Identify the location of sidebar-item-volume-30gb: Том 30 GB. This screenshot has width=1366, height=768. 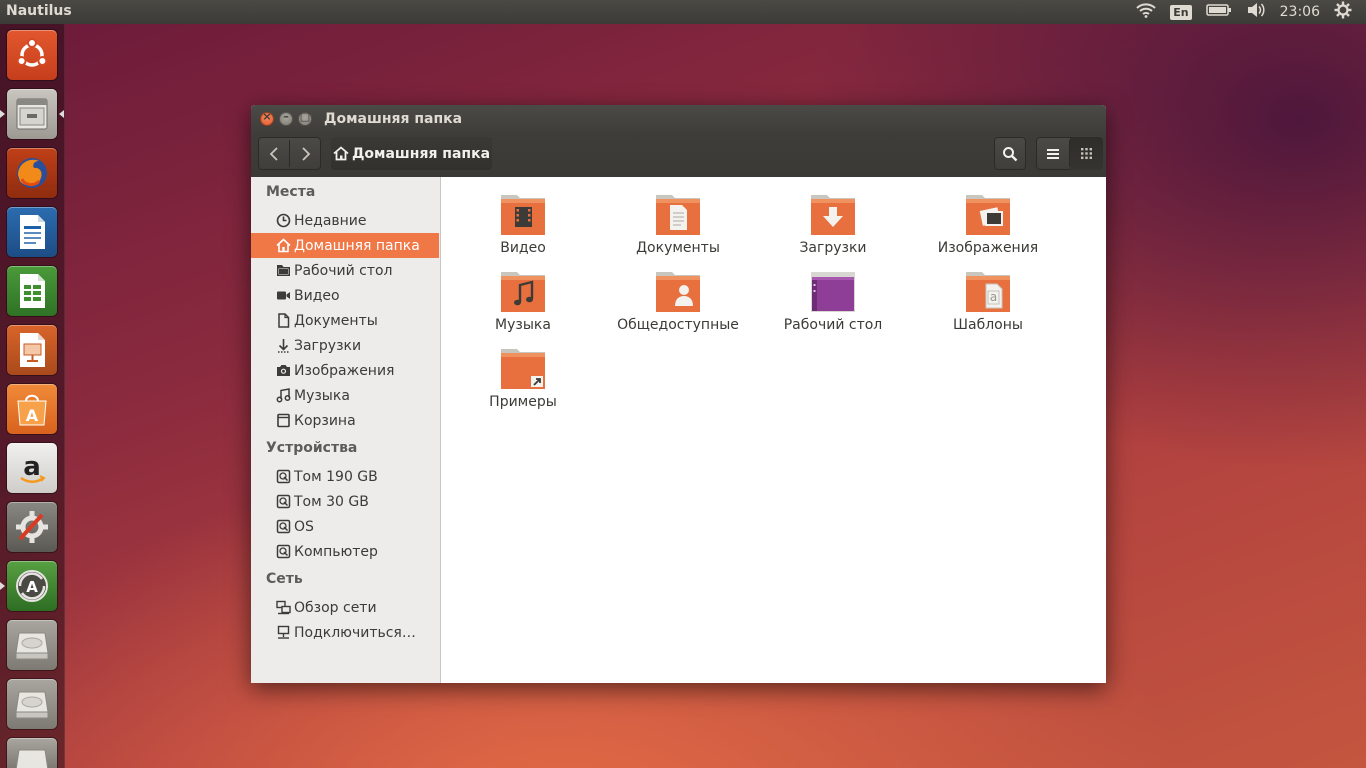
(345, 501).